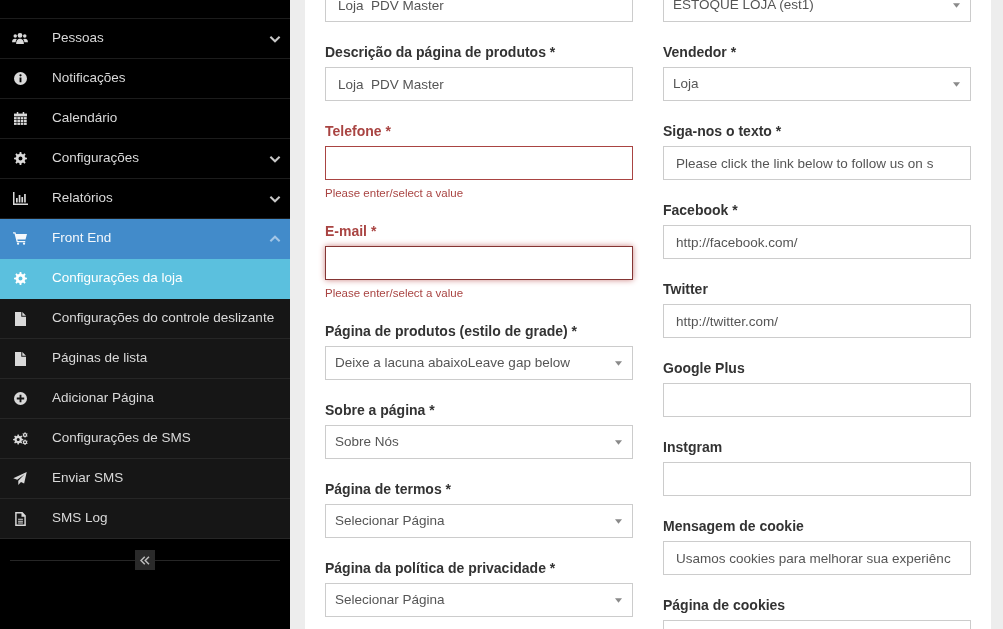 This screenshot has height=629, width=1003. Describe the element at coordinates (275, 238) in the screenshot. I see `chevron-up-icon` at that location.